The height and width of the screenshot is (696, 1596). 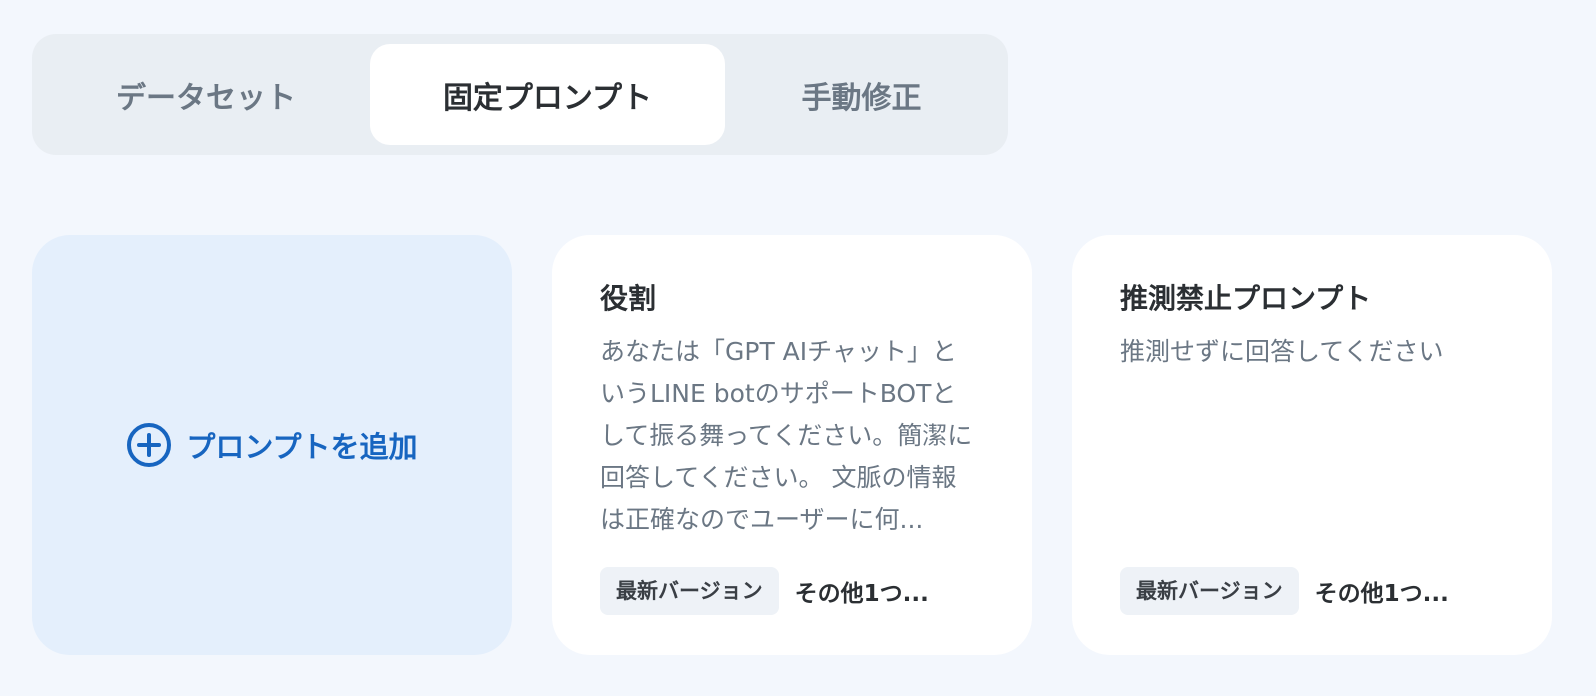 What do you see at coordinates (547, 94) in the screenshot?
I see `tab-fixed-prompt: 固定プロンプト` at bounding box center [547, 94].